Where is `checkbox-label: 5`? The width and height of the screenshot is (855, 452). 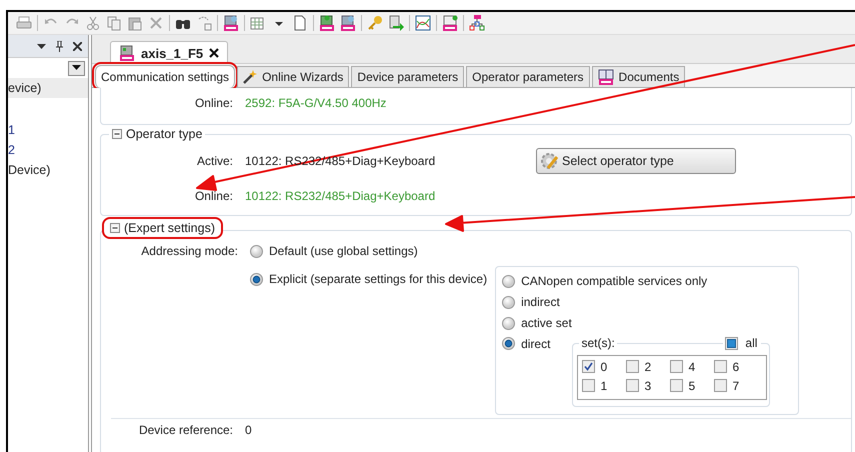 checkbox-label: 5 is located at coordinates (692, 385).